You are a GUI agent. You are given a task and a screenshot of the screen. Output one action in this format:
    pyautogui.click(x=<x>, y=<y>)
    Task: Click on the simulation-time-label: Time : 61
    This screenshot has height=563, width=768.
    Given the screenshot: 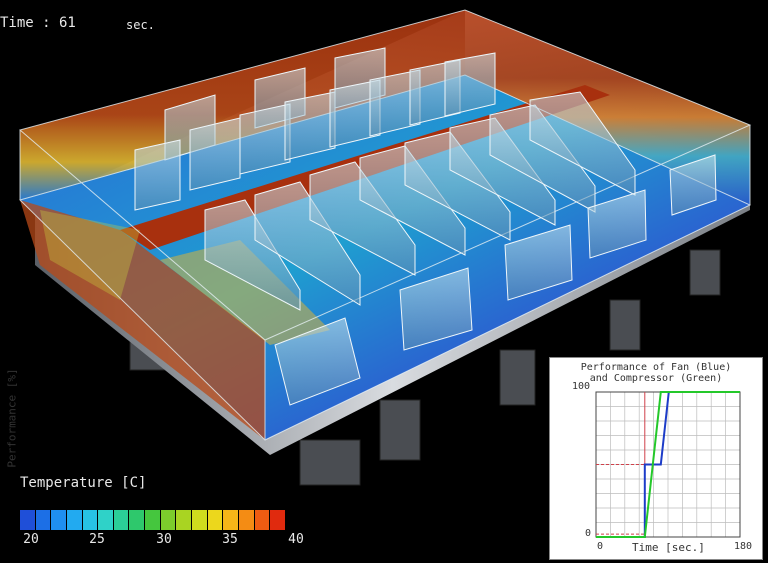 What is the action you would take?
    pyautogui.click(x=38, y=23)
    